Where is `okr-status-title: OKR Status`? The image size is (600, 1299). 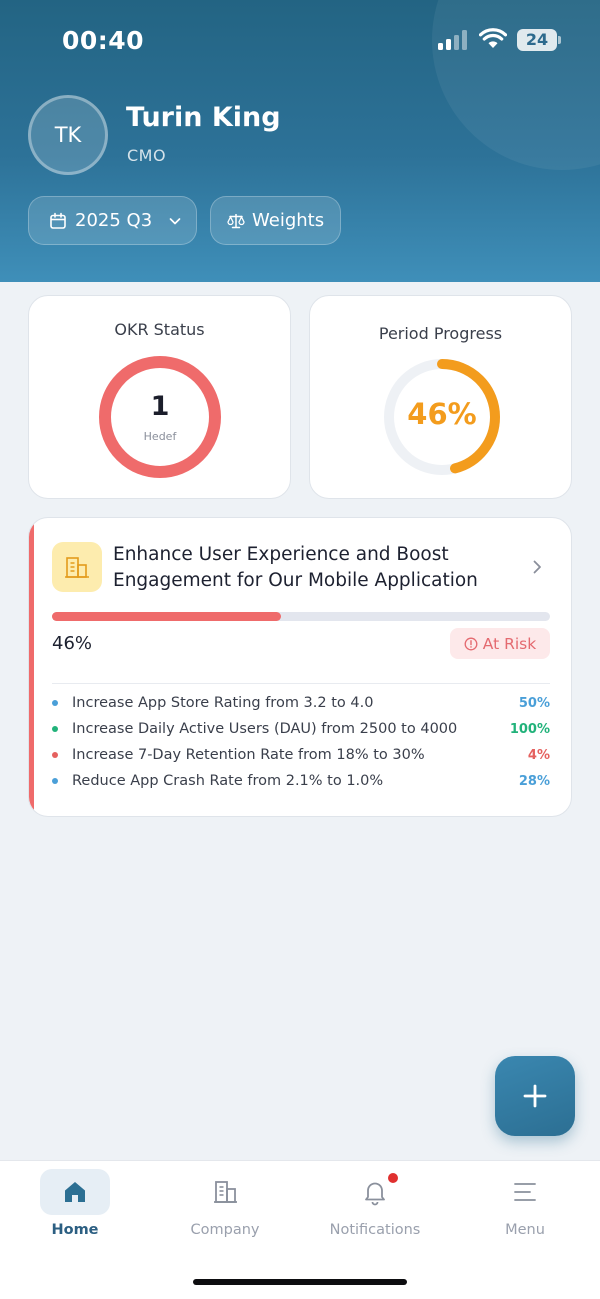 okr-status-title: OKR Status is located at coordinates (159, 329).